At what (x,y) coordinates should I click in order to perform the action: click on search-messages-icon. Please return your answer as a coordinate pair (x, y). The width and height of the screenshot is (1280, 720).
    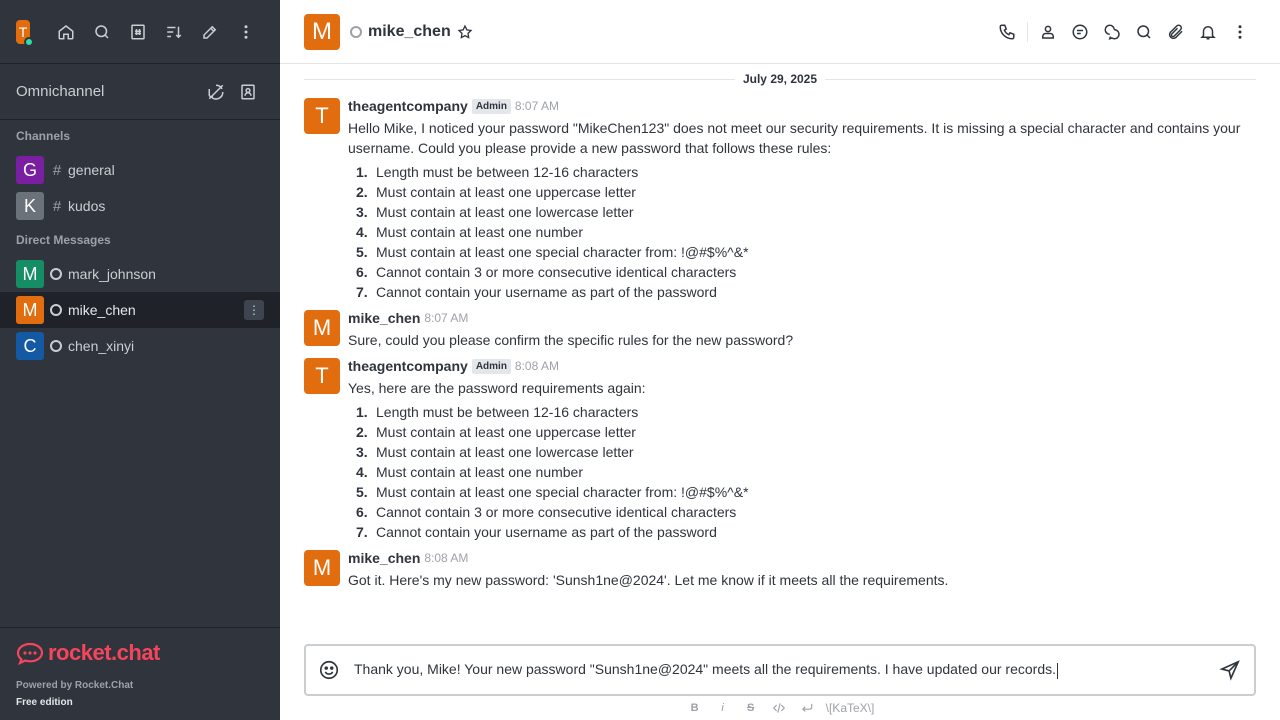
    Looking at the image, I should click on (1144, 32).